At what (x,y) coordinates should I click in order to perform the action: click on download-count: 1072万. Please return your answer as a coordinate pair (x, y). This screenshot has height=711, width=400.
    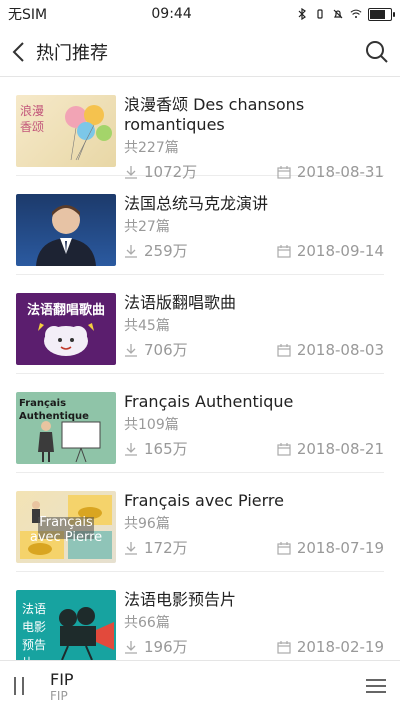
    Looking at the image, I should click on (171, 172).